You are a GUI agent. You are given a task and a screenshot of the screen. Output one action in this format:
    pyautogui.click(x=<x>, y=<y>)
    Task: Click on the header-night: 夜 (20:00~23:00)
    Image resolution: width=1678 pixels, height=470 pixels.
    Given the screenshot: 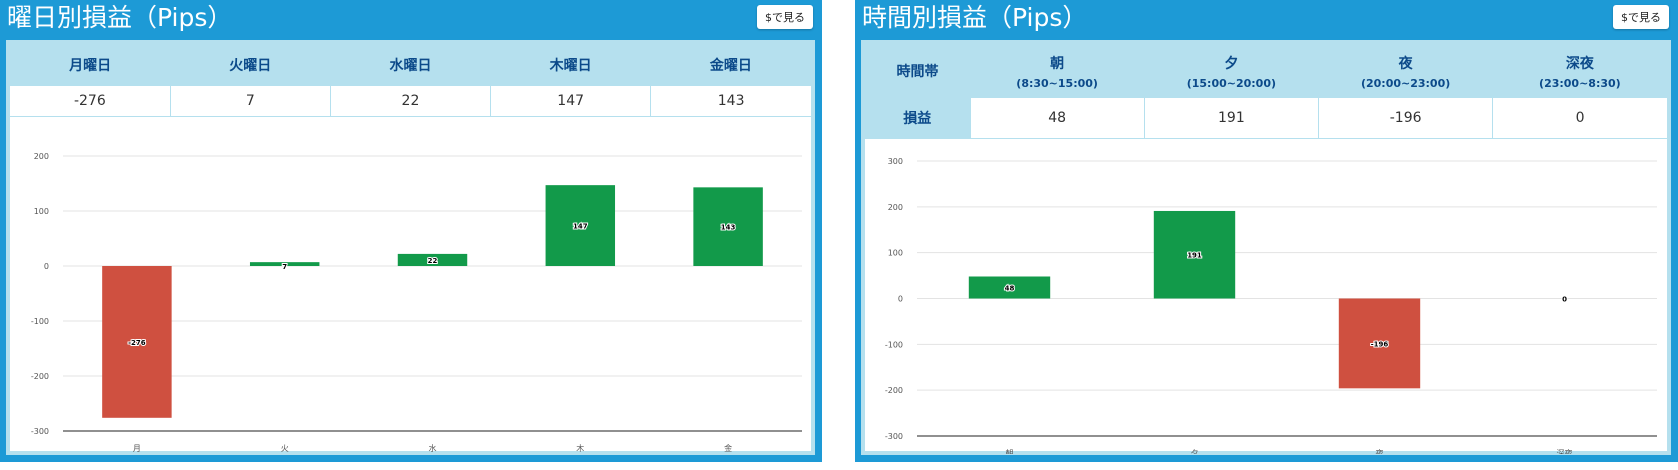 What is the action you would take?
    pyautogui.click(x=1405, y=71)
    